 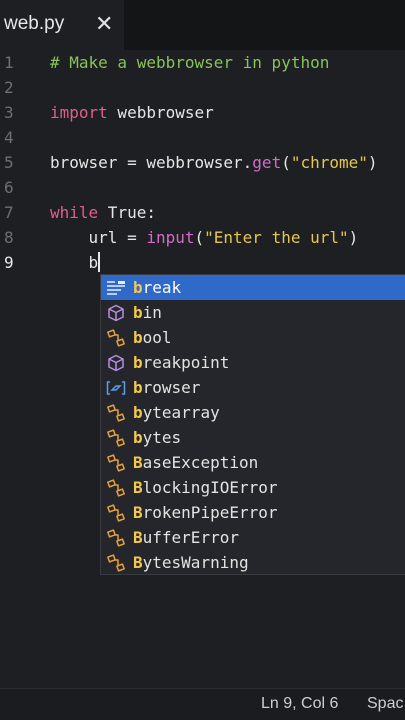 I want to click on code-line: import webbrowser, so click(x=132, y=112).